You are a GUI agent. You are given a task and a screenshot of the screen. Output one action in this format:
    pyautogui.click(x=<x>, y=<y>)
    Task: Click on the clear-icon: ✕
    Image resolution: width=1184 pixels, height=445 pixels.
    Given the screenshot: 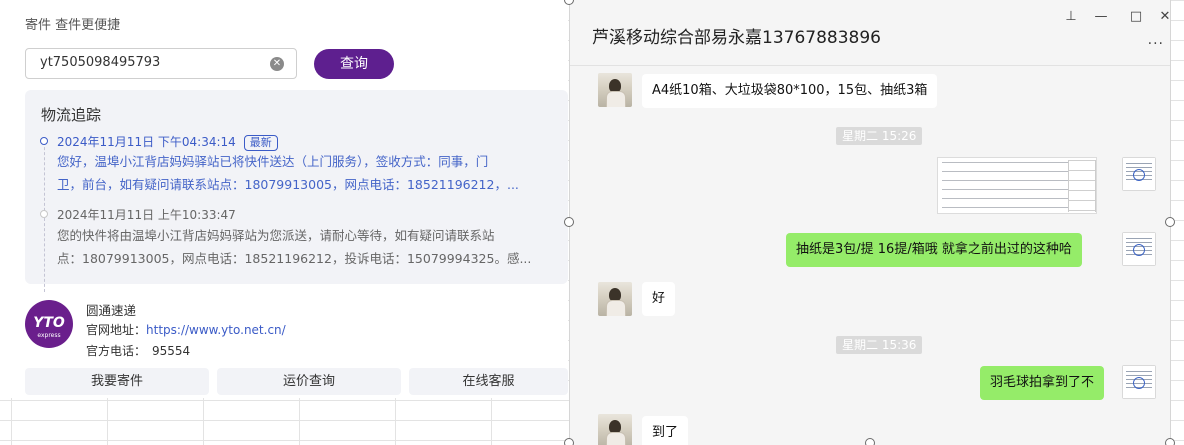 What is the action you would take?
    pyautogui.click(x=277, y=64)
    